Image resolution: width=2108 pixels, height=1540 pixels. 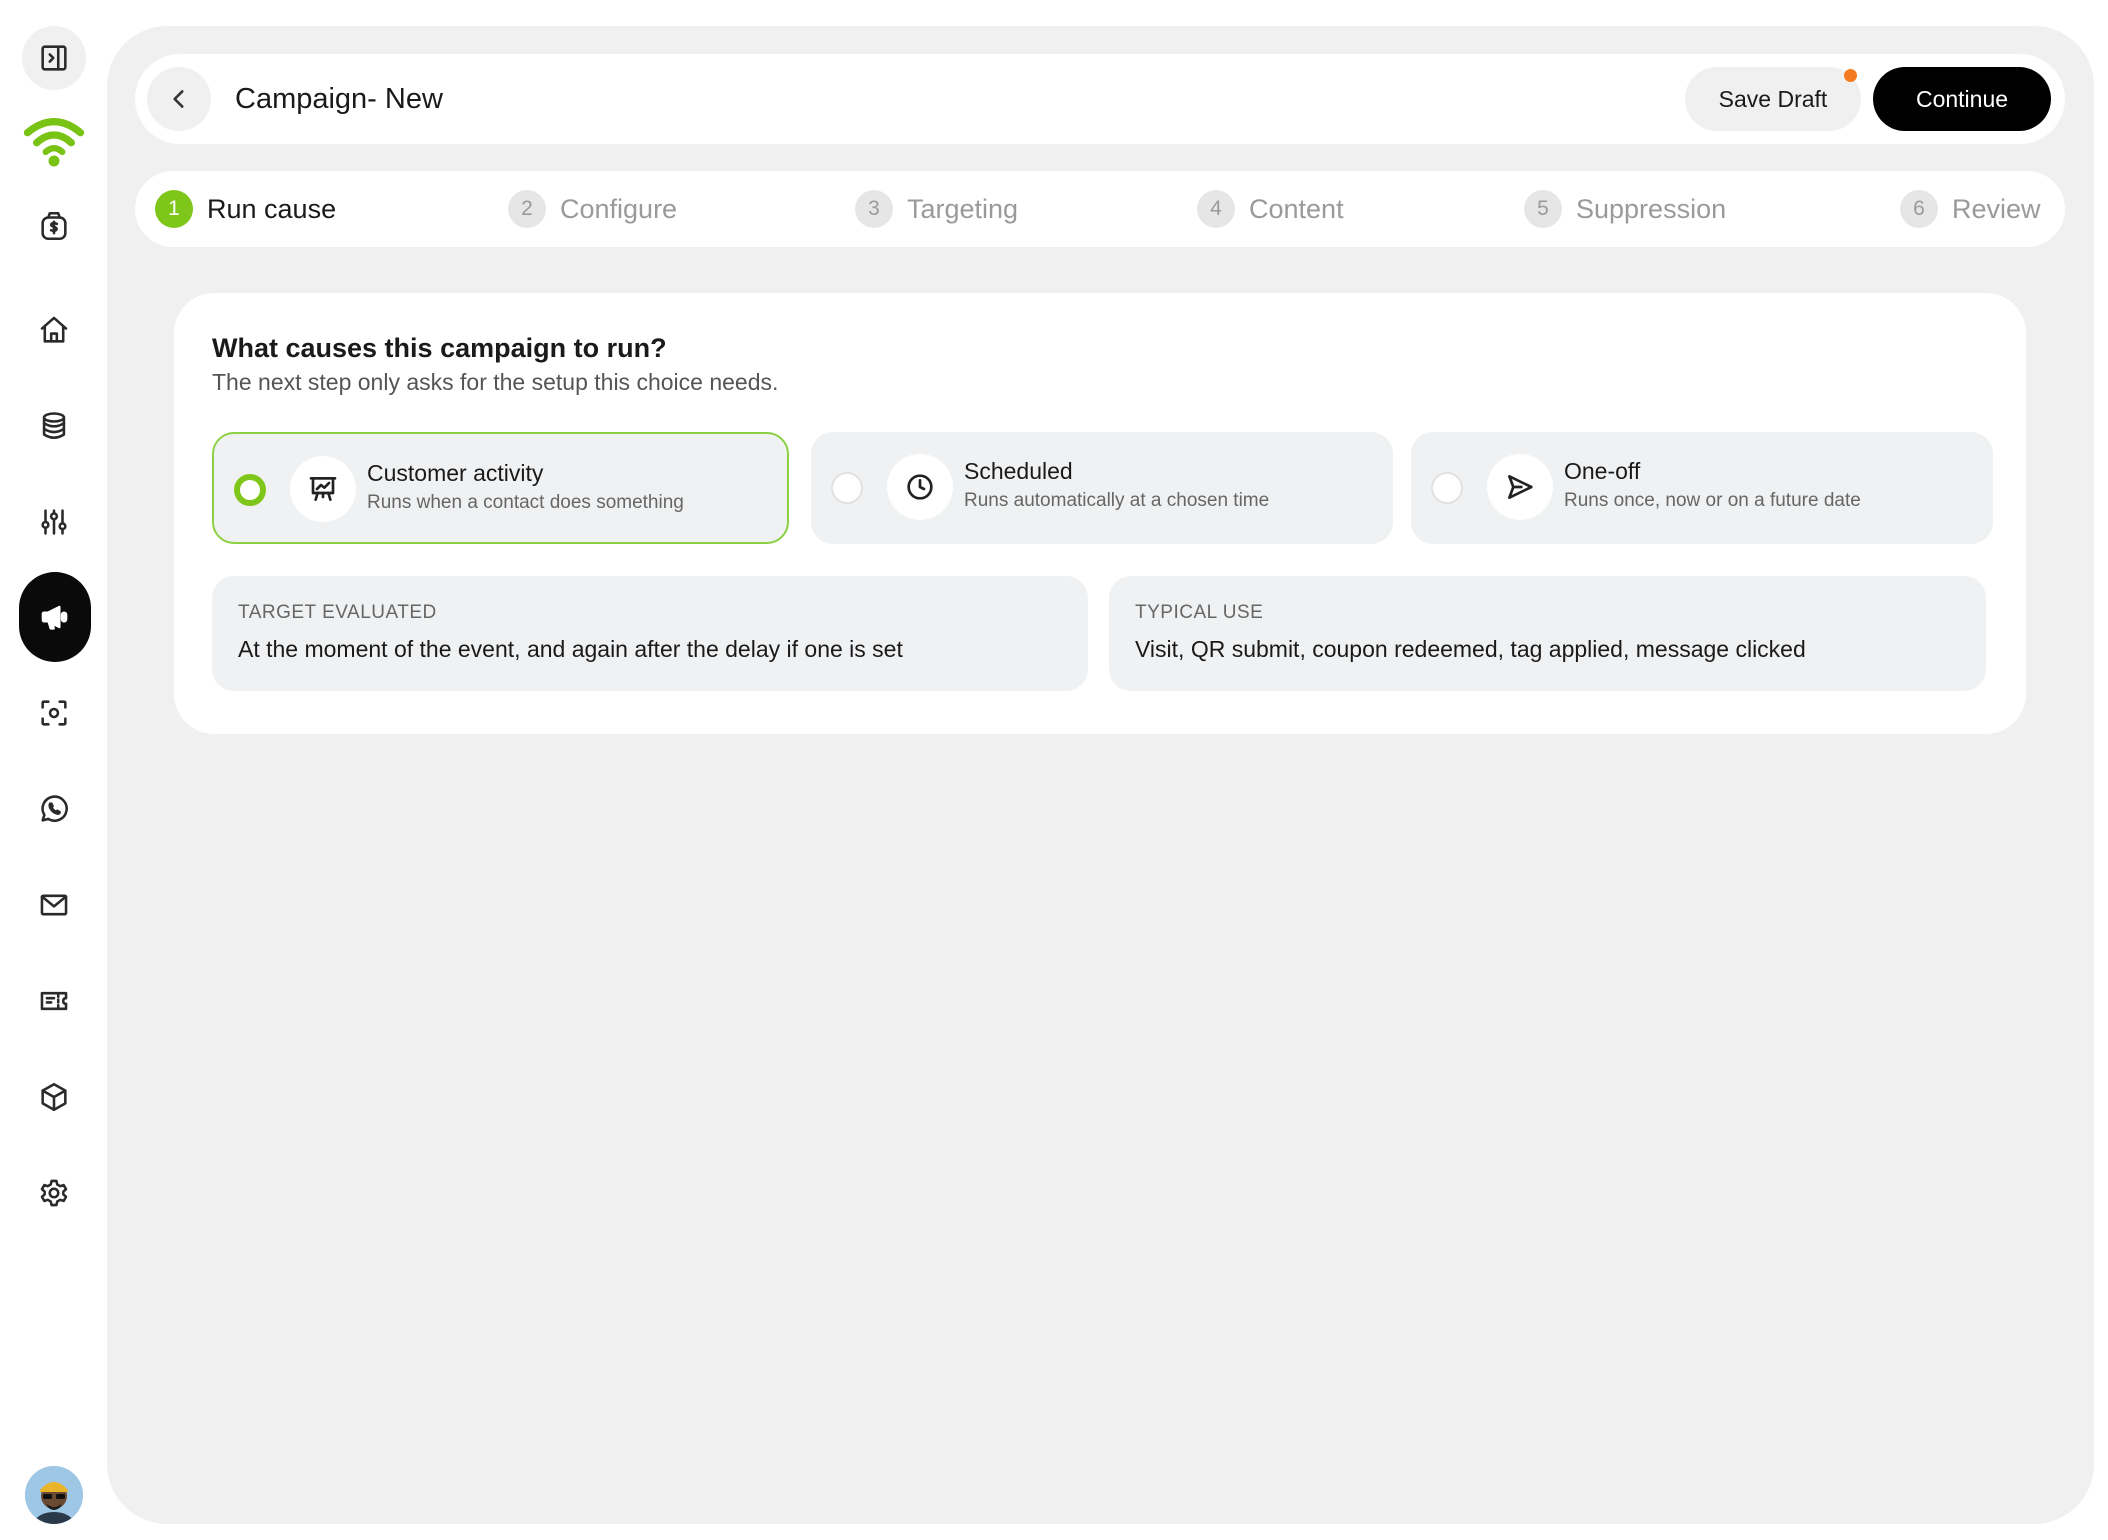 I want to click on header-bar: Campaign- New Save Draft Continue, so click(x=1100, y=99).